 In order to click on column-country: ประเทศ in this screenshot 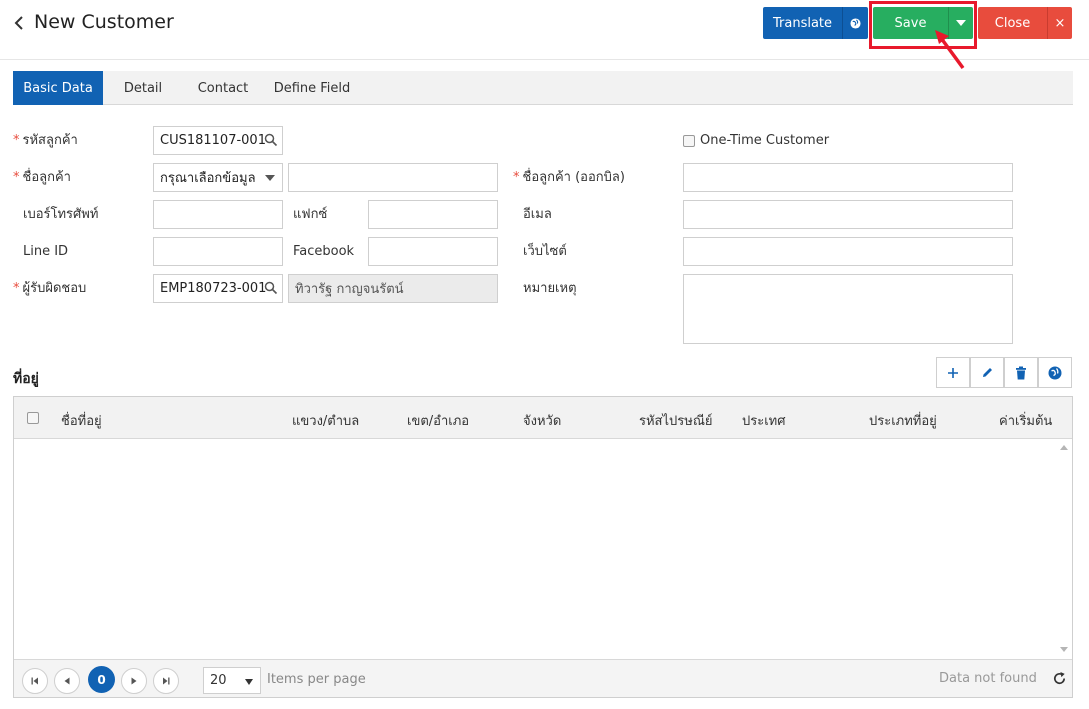, I will do `click(763, 420)`.